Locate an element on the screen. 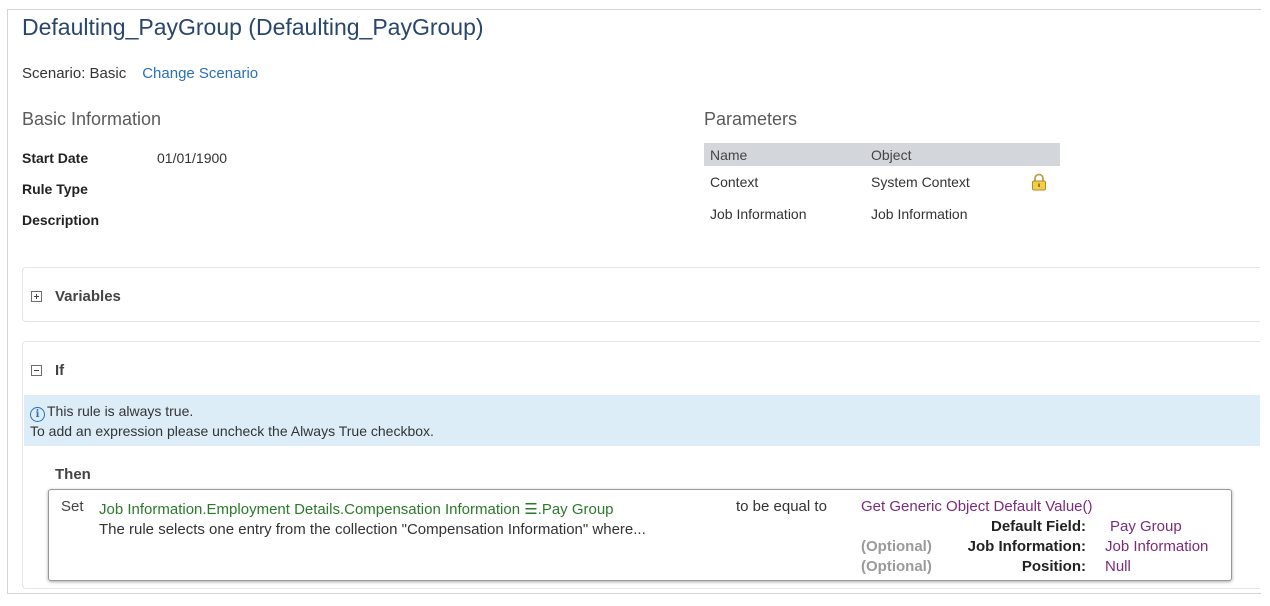  column-header-name: Name is located at coordinates (729, 154).